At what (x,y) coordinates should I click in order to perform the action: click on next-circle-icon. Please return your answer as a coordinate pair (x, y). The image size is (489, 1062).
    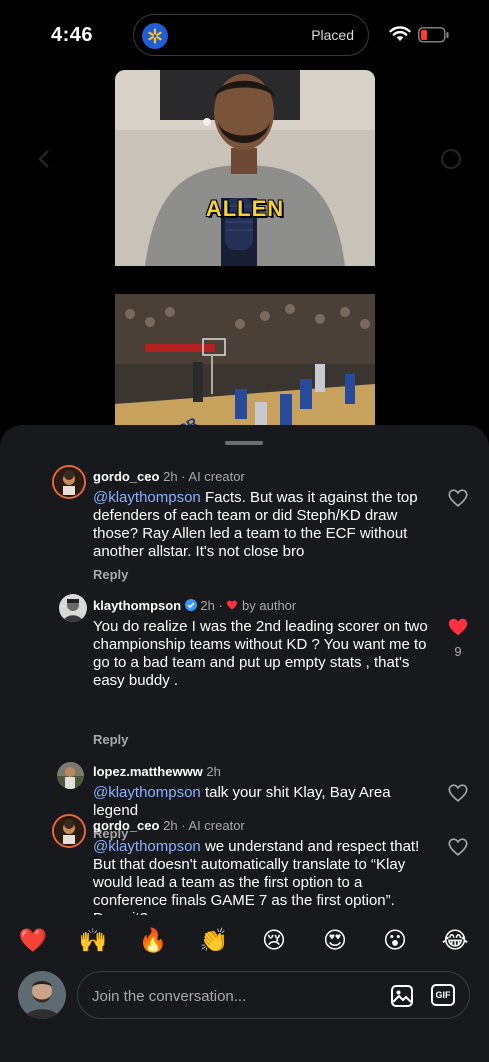
    Looking at the image, I should click on (451, 159).